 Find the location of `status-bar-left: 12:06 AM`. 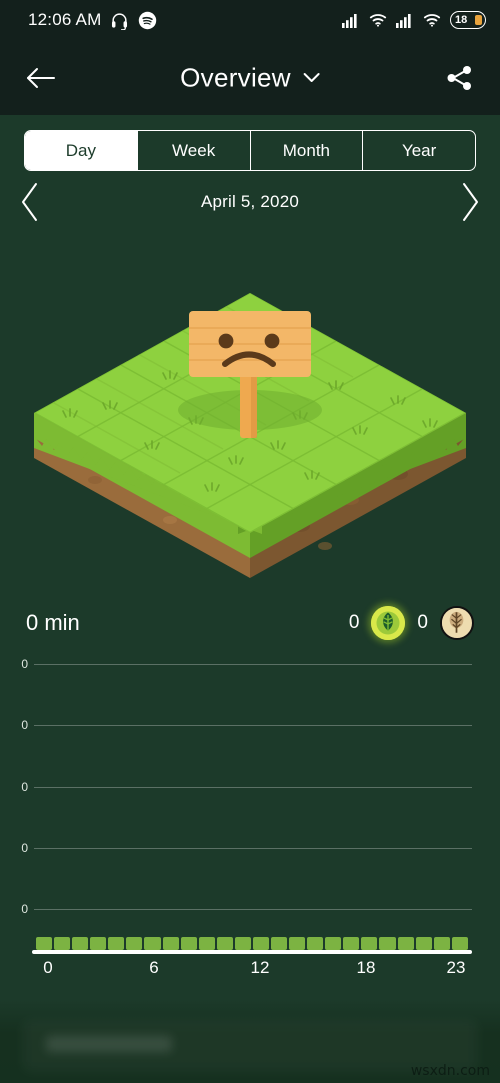

status-bar-left: 12:06 AM is located at coordinates (92, 20).